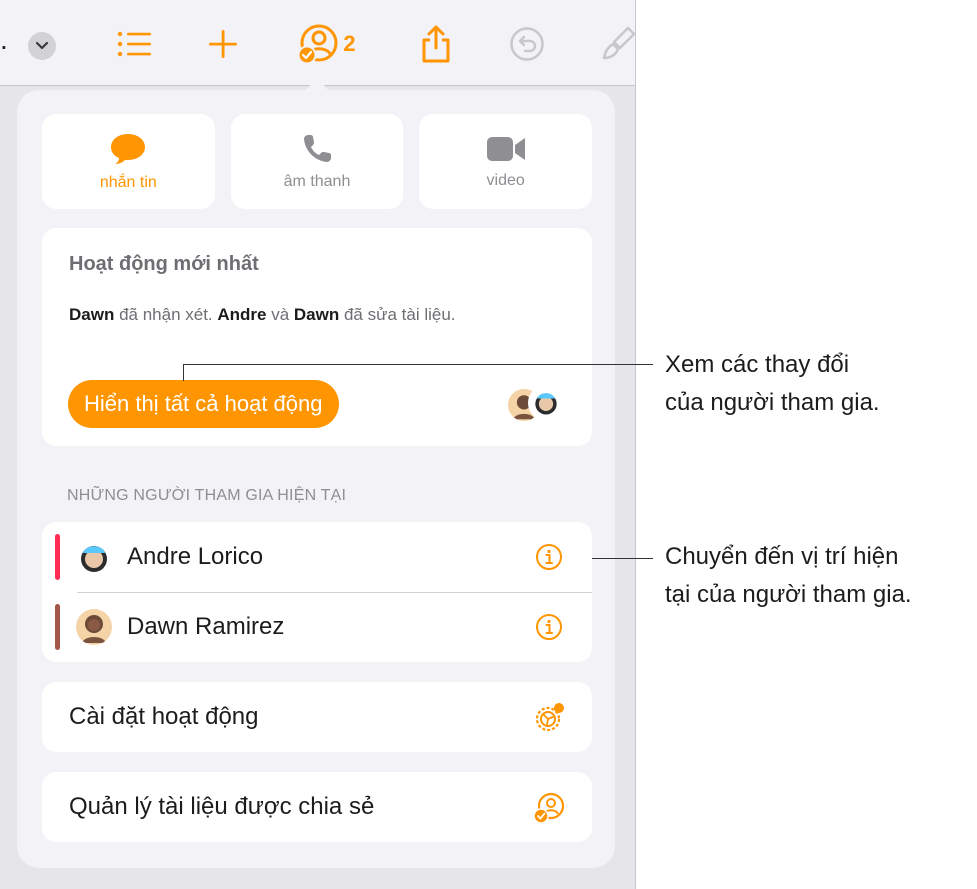  I want to click on collaborate-button: 2, so click(326, 44).